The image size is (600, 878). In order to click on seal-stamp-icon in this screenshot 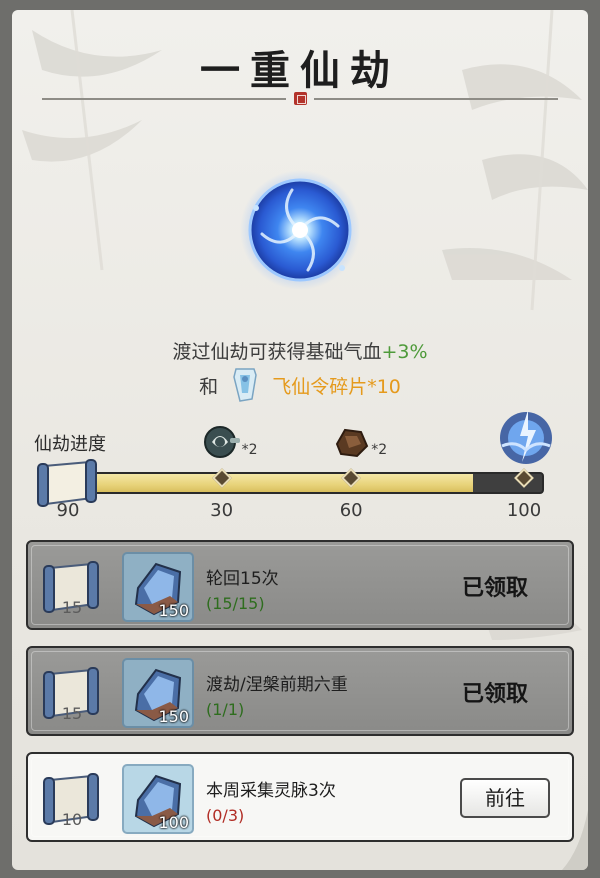, I will do `click(300, 98)`.